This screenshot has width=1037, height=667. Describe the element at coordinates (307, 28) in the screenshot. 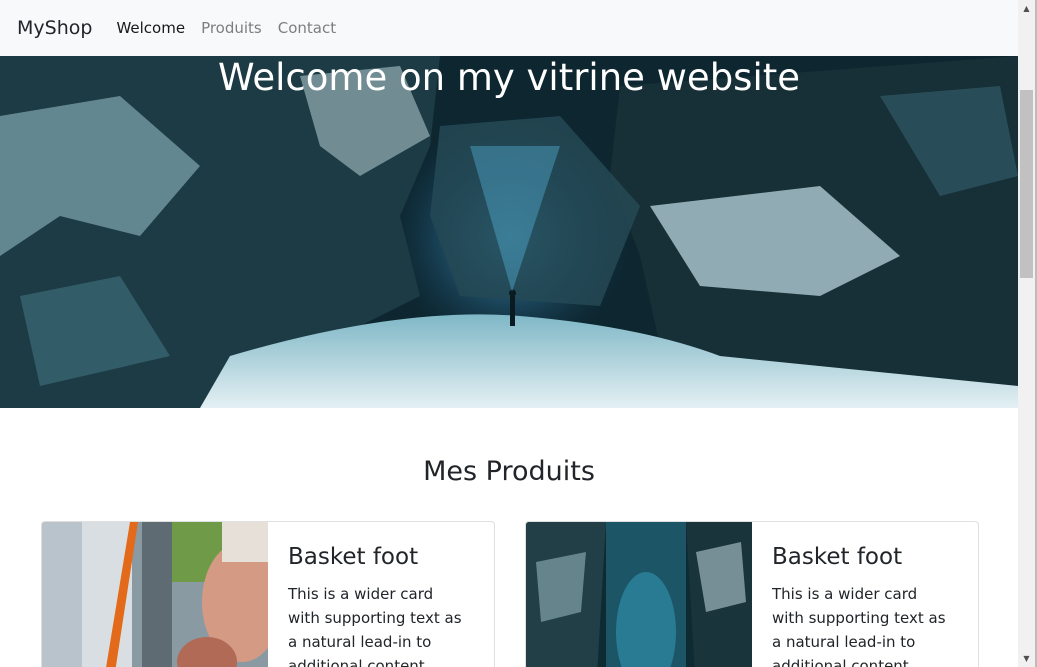

I see `nav-link-contact: Contact` at that location.